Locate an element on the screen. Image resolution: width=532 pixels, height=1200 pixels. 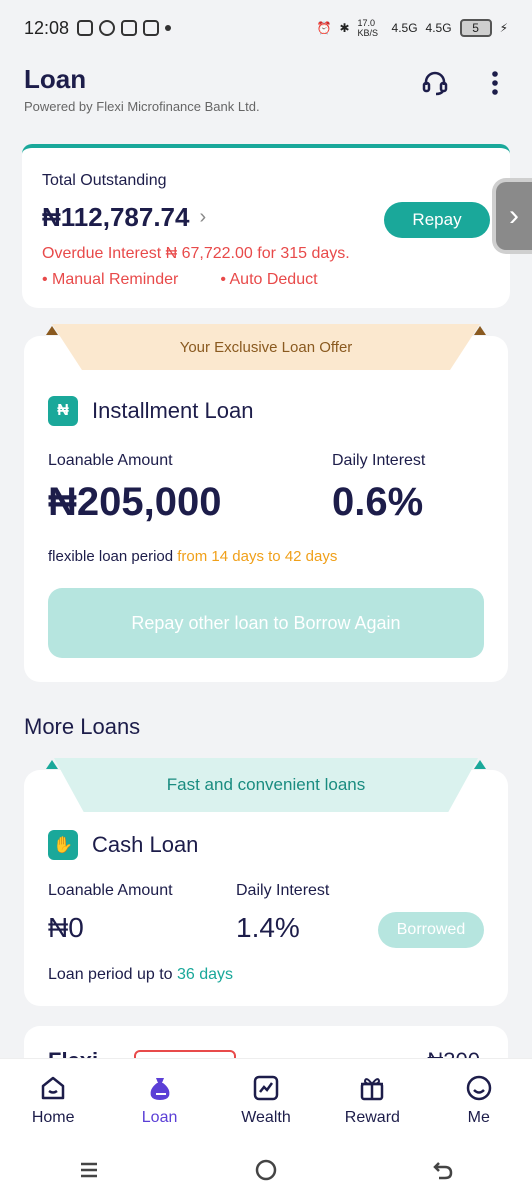
loan-period-prefix: flexible loan period is located at coordinates (113, 556).